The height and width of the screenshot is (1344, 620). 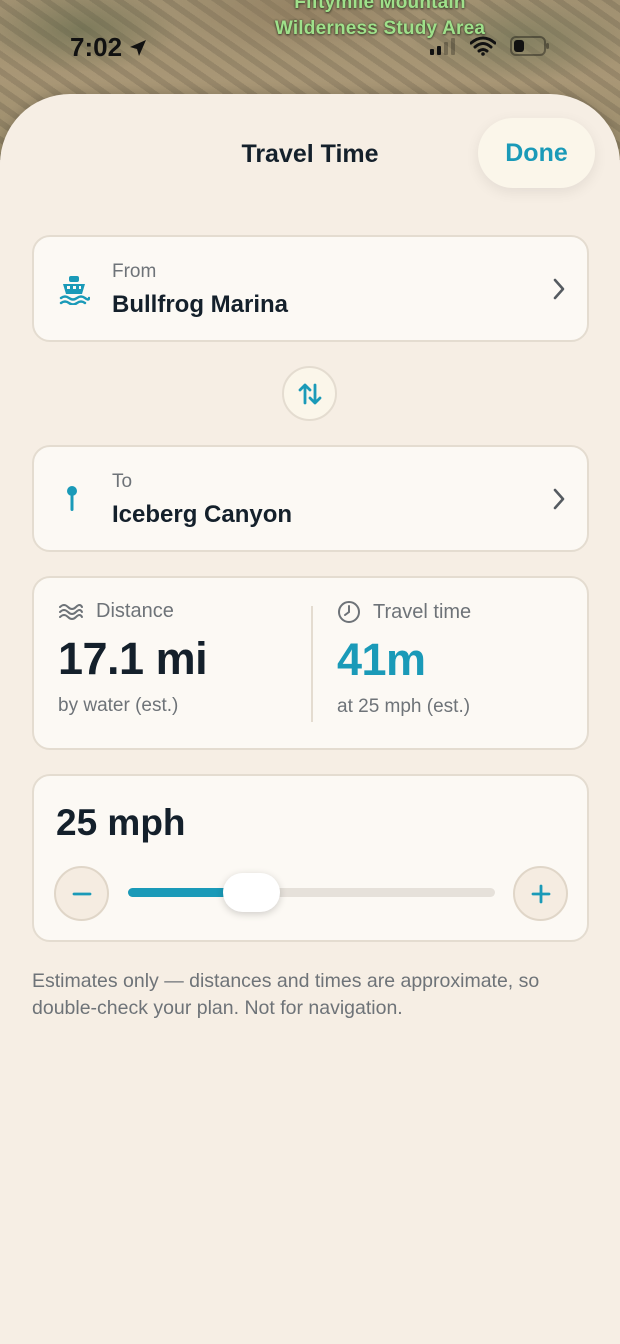 I want to click on speed-value: 25 mph, so click(x=121, y=822).